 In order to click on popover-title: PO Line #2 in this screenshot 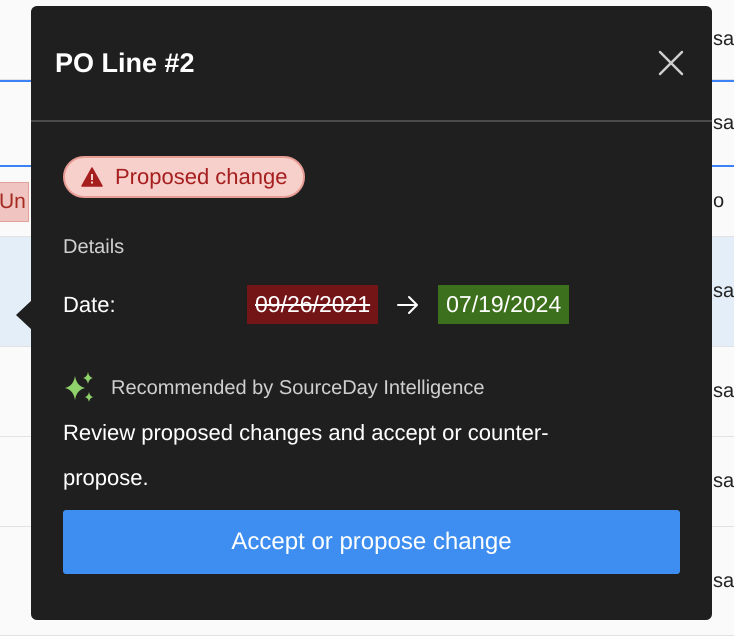, I will do `click(125, 63)`.